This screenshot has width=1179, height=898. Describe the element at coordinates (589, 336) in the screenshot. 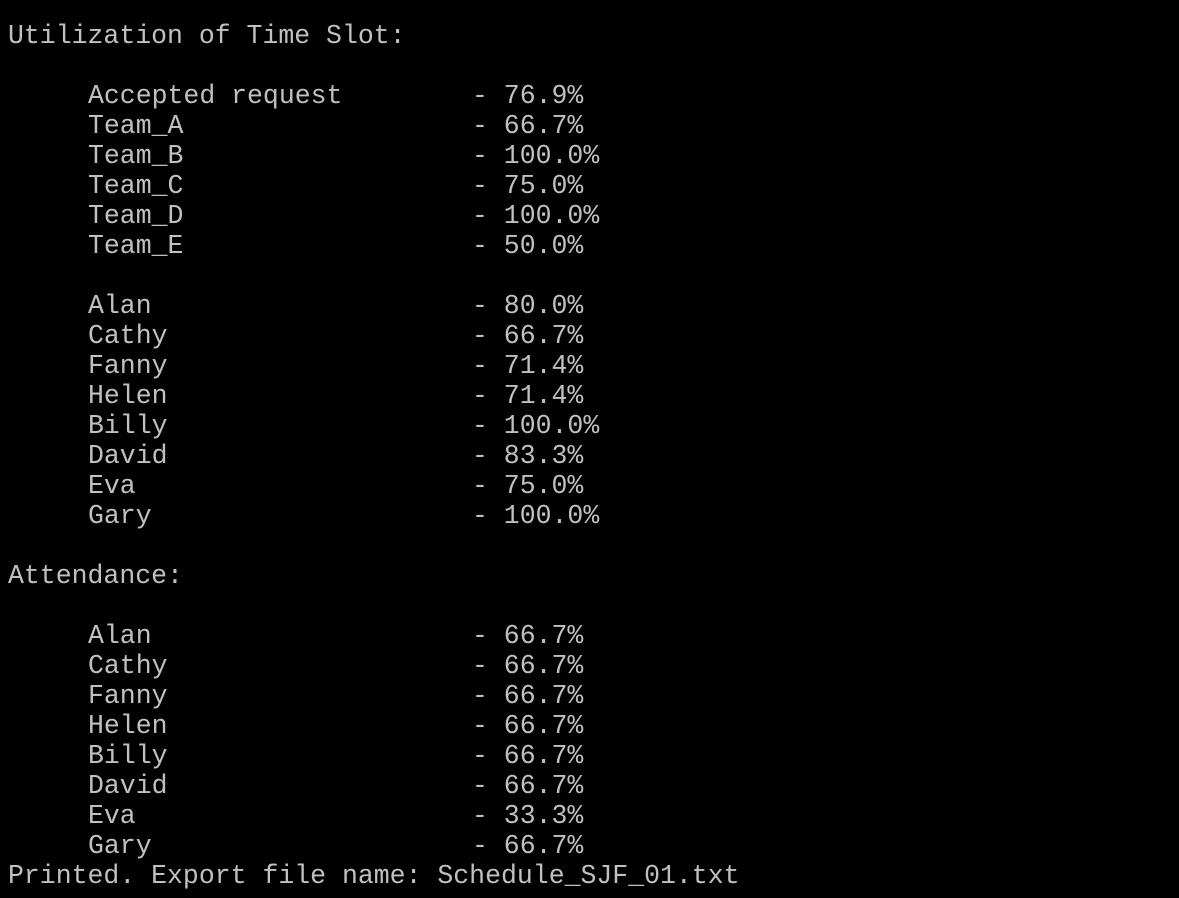

I see `utilization-person-row: Cathy - 66.7%` at that location.